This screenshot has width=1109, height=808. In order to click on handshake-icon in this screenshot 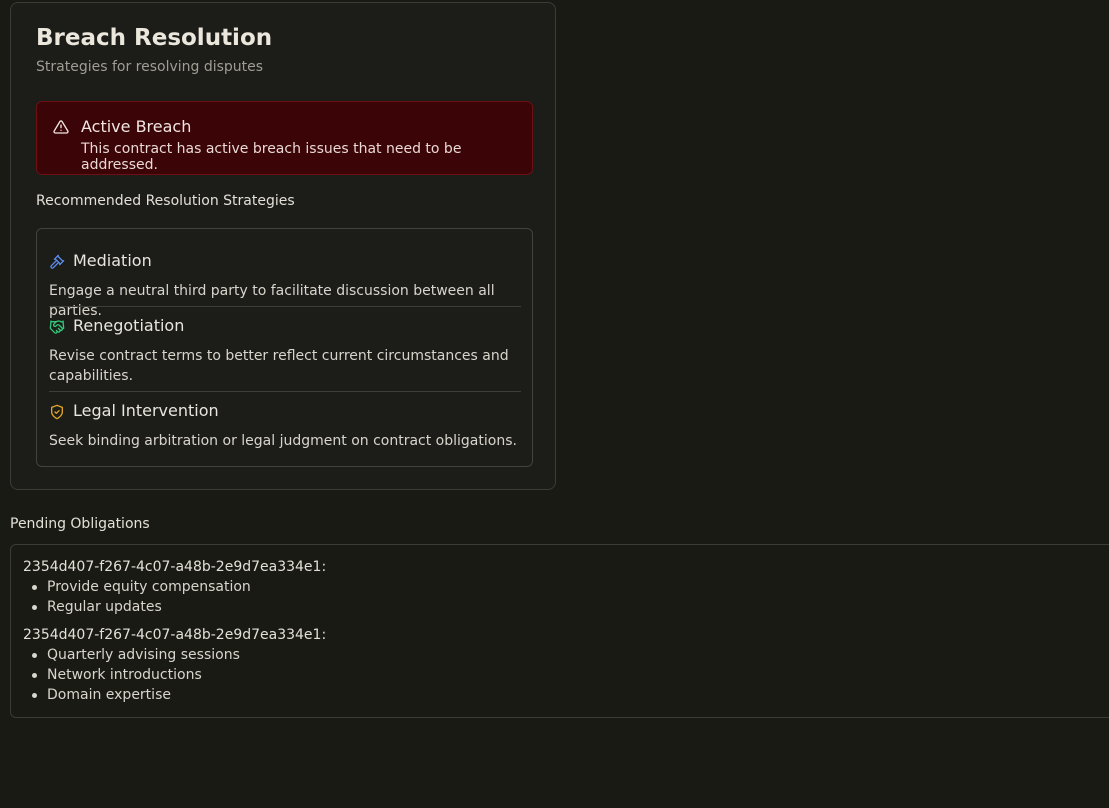, I will do `click(57, 327)`.